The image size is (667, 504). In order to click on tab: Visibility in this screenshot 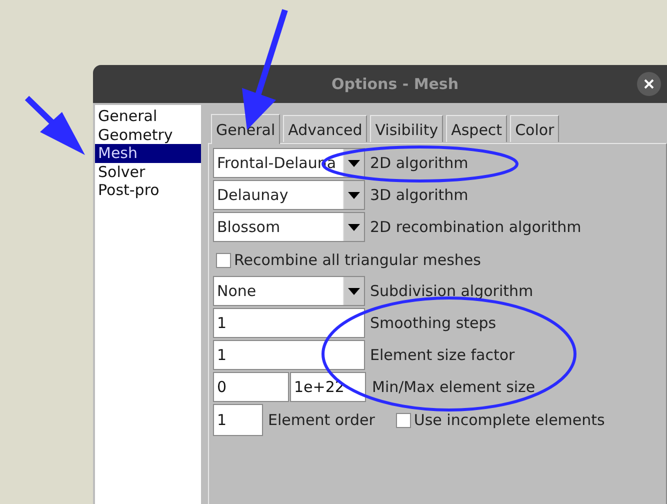, I will do `click(407, 128)`.